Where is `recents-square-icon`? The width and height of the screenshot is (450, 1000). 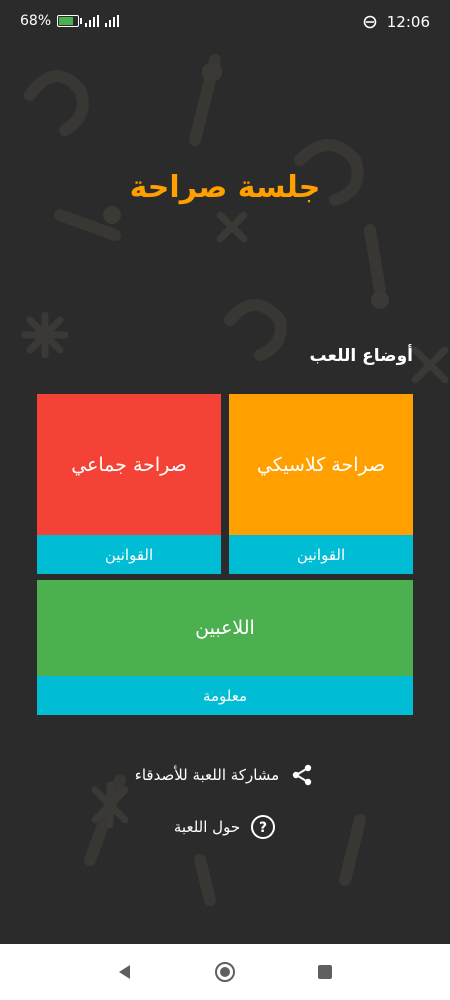
recents-square-icon is located at coordinates (325, 972).